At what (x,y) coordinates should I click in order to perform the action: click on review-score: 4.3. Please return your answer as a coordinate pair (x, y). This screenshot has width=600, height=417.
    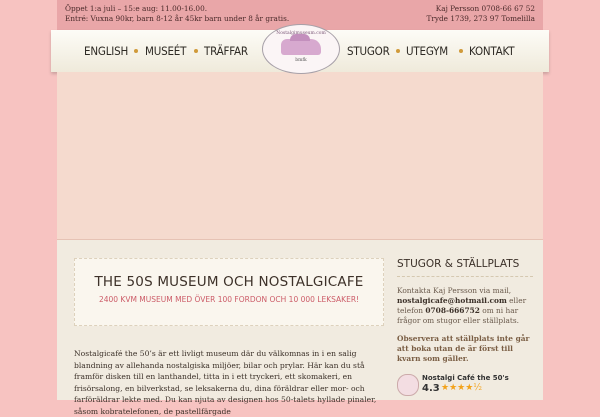
    Looking at the image, I should click on (431, 388).